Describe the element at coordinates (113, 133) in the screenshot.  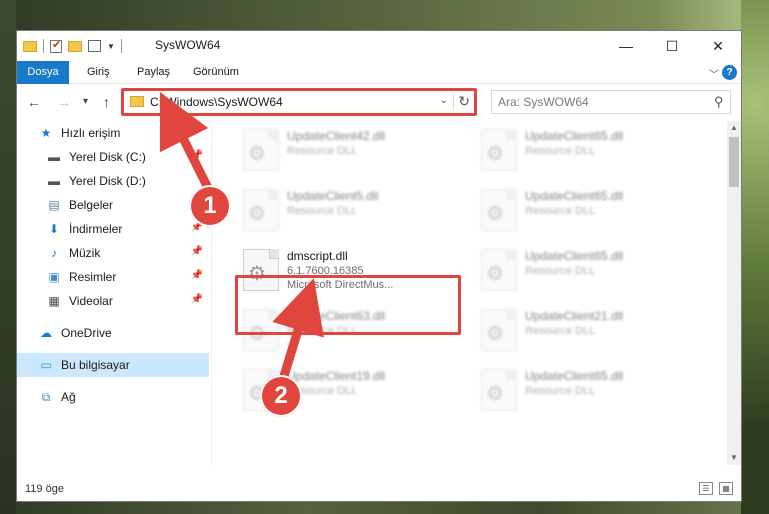
I see `sidebar-item-quick-access: ★ Hızlı erişim` at that location.